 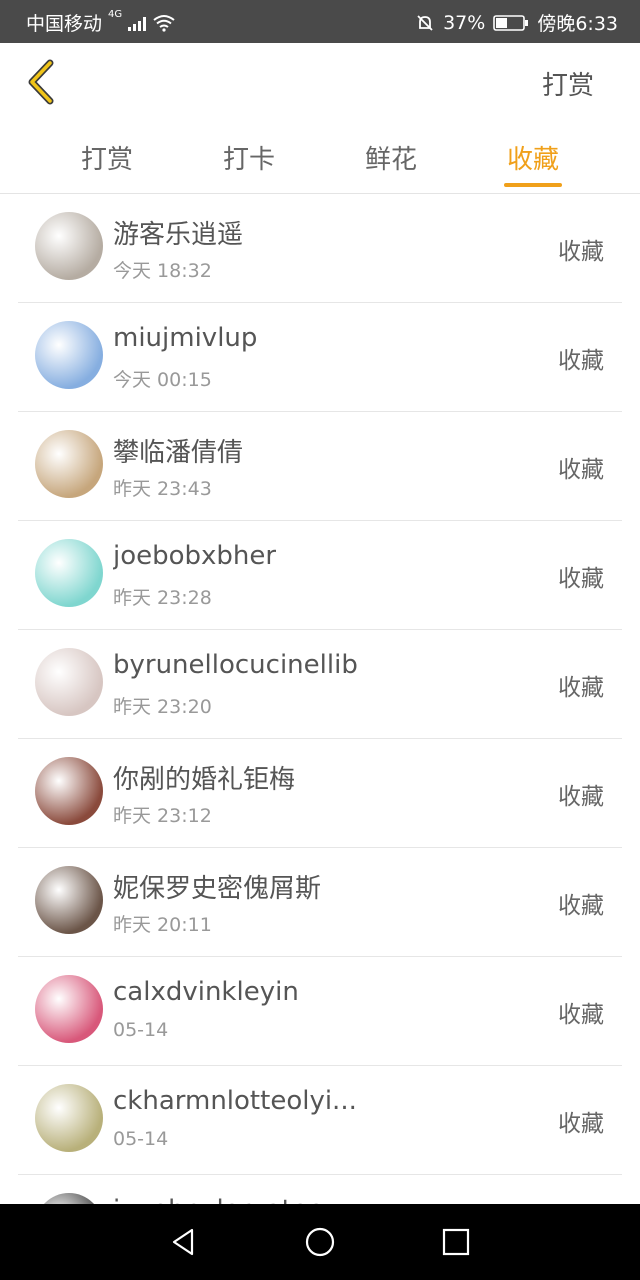 What do you see at coordinates (42, 82) in the screenshot?
I see `back-arrow-icon` at bounding box center [42, 82].